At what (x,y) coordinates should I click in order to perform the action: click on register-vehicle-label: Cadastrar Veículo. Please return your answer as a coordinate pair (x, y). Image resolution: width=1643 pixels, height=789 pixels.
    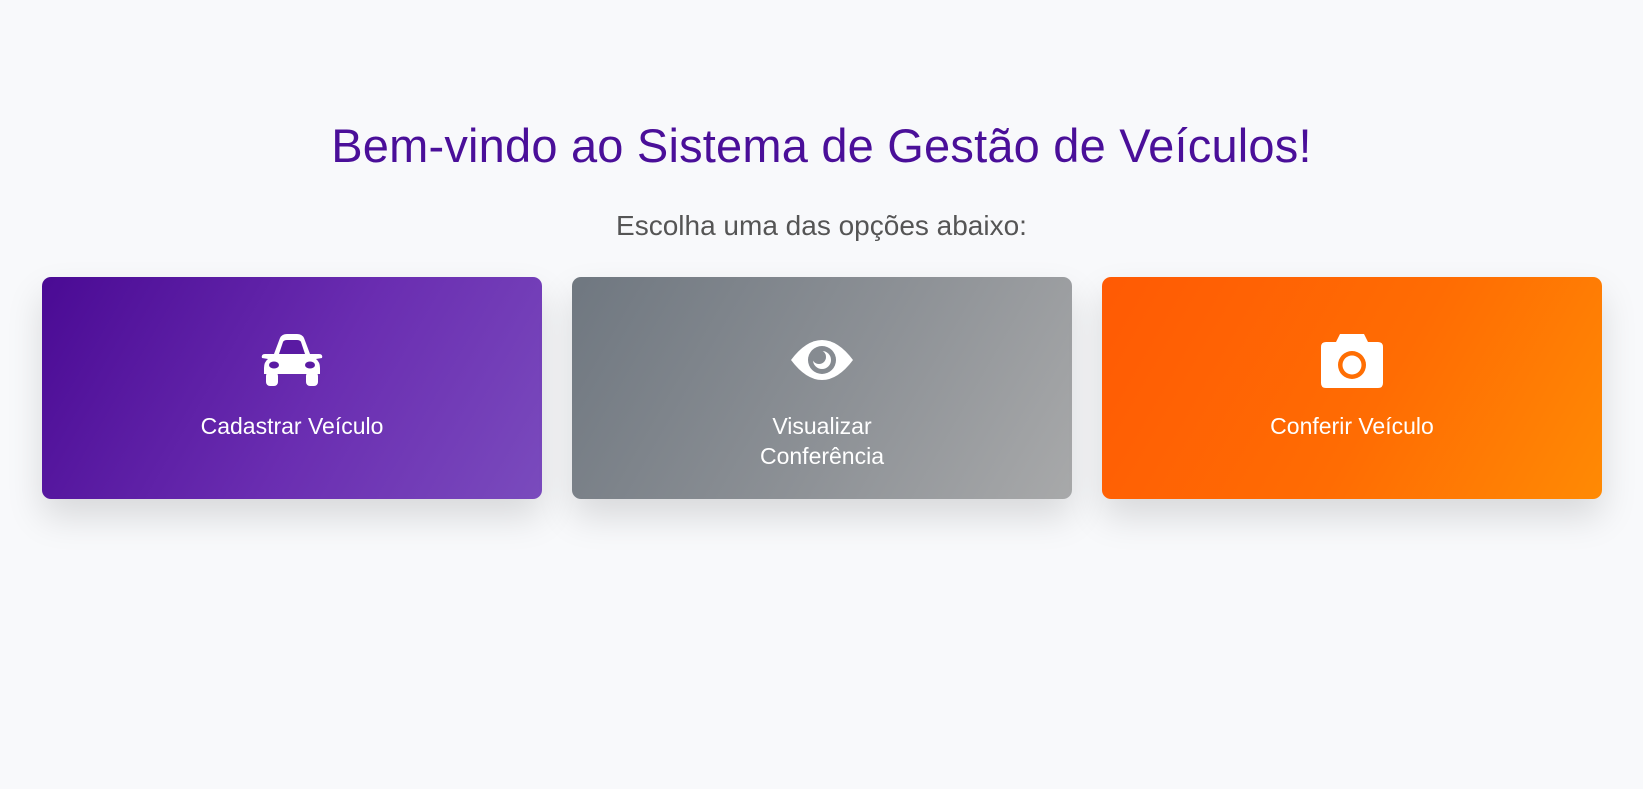
    Looking at the image, I should click on (292, 426).